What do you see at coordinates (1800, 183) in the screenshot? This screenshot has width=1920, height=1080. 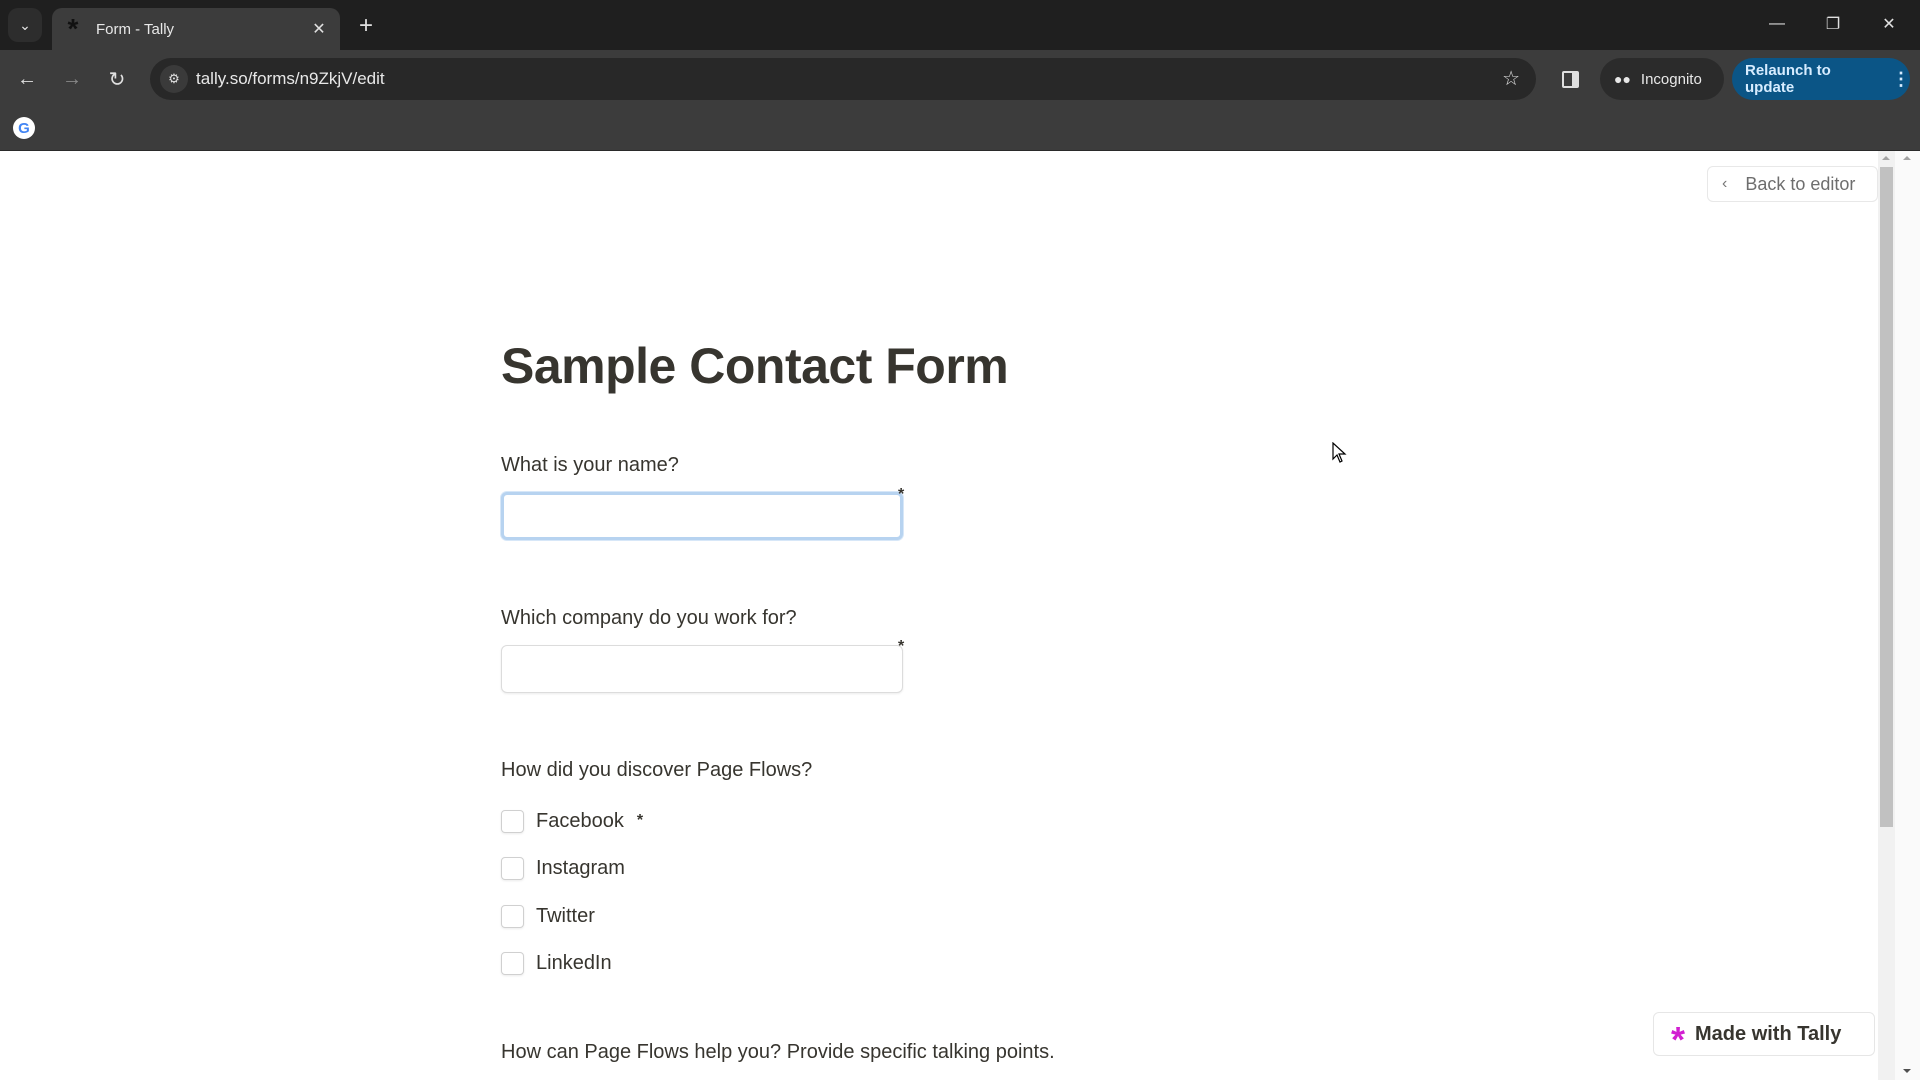 I see `back-to-editor-label: Back to editor` at bounding box center [1800, 183].